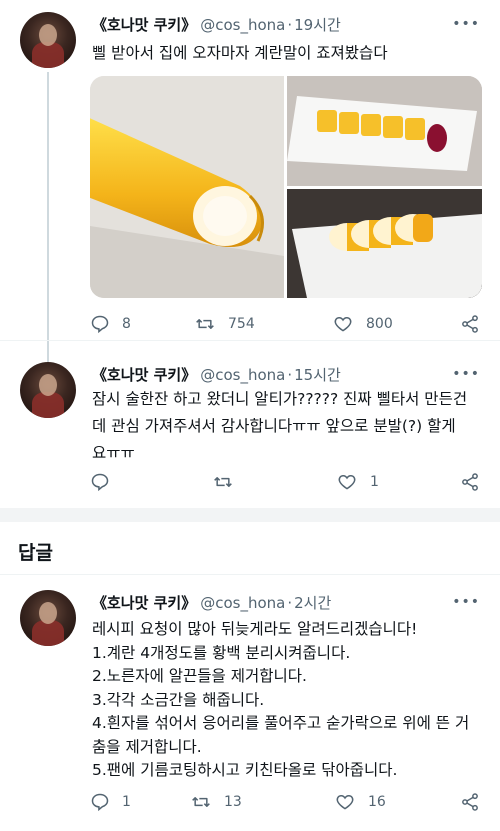 The height and width of the screenshot is (831, 500). What do you see at coordinates (48, 217) in the screenshot?
I see `thread-line` at bounding box center [48, 217].